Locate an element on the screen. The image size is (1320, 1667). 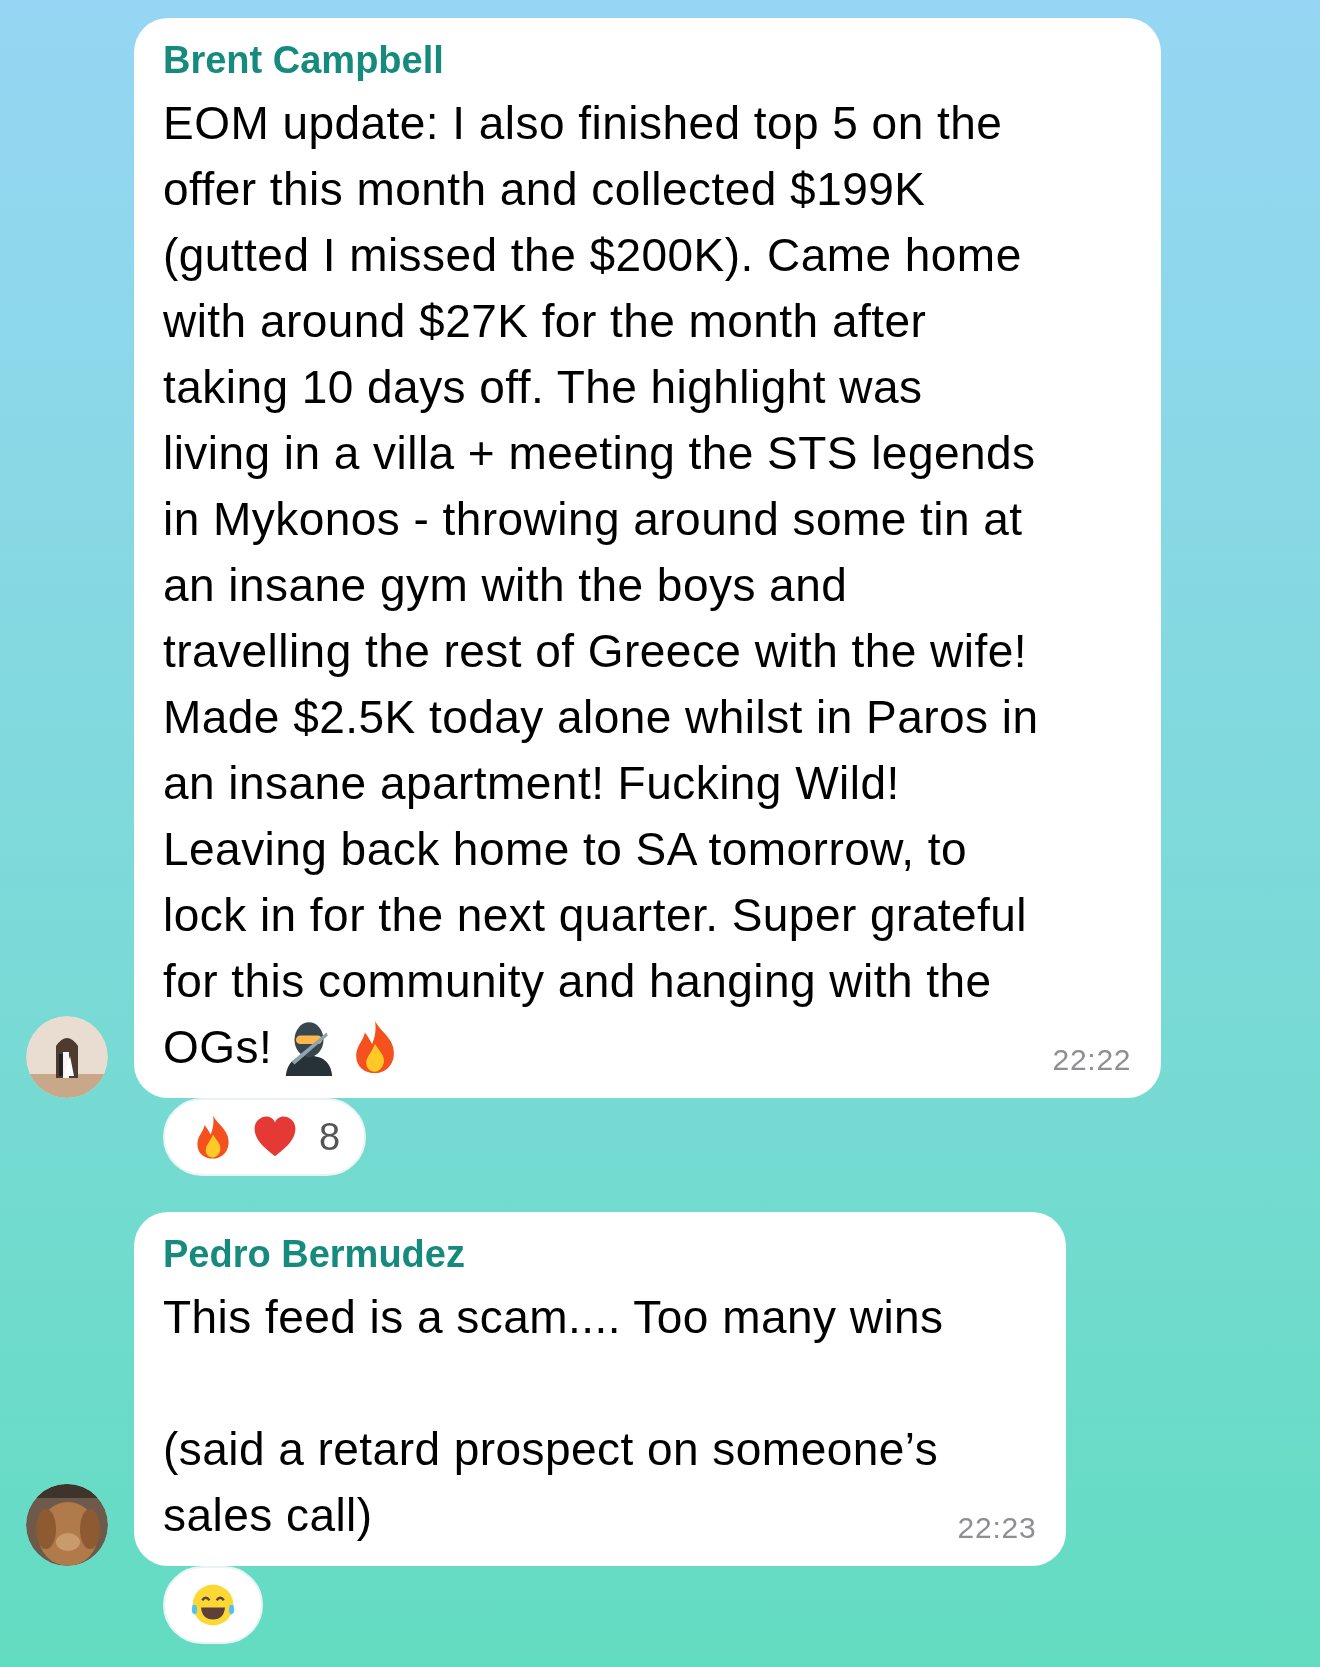
sender-name: Pedro Bermudez is located at coordinates (314, 1254).